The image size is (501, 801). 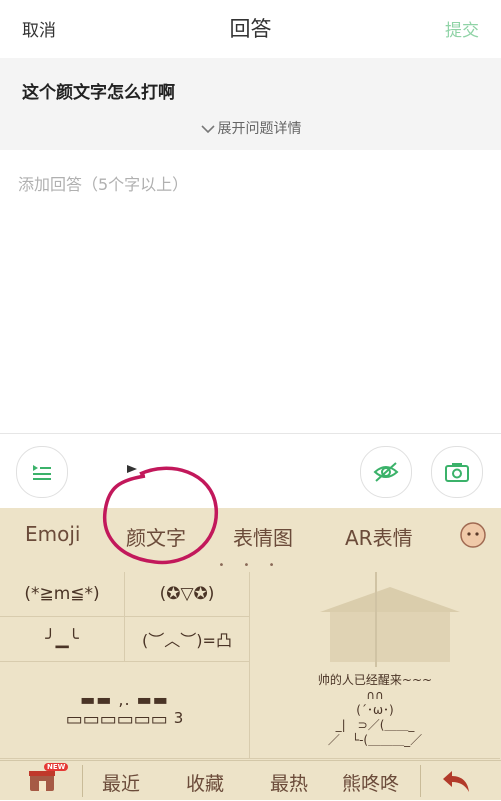 What do you see at coordinates (116, 719) in the screenshot?
I see `kaomoji-line: ▭▭▭▭▭▭` at bounding box center [116, 719].